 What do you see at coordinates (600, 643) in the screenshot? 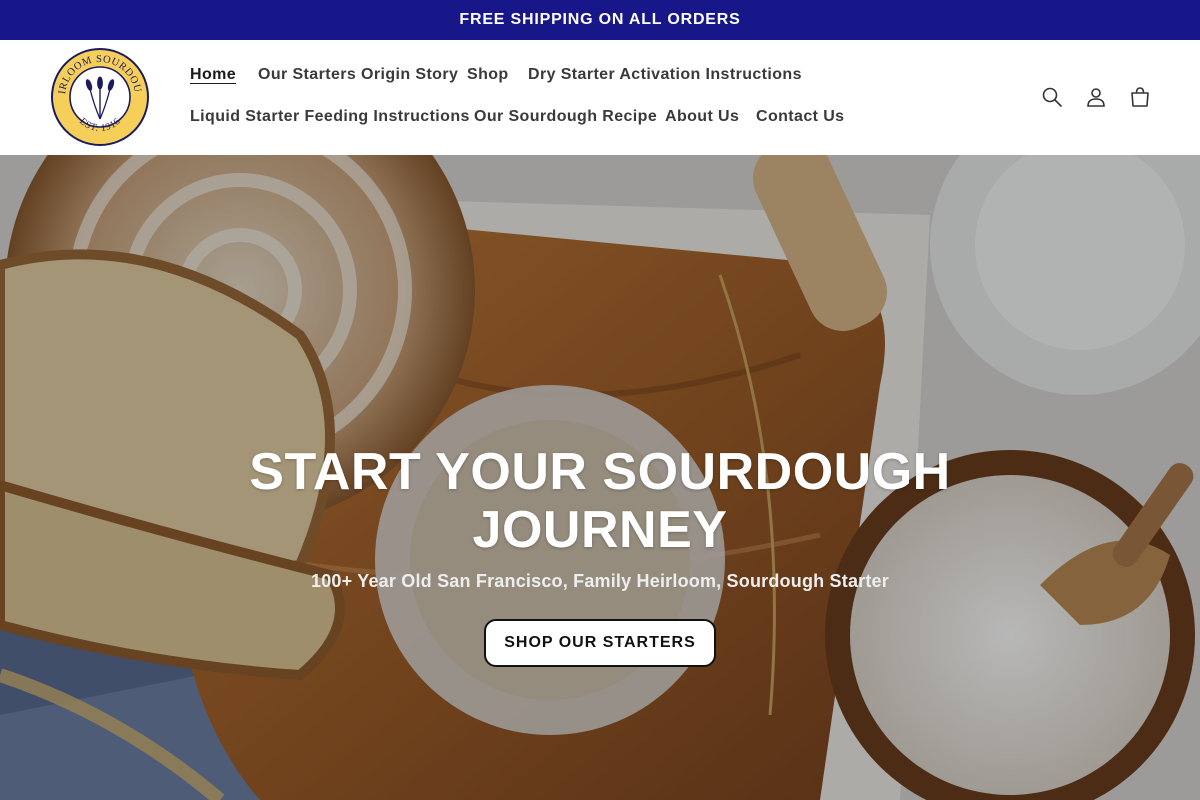
I see `shop-our-starters-button: SHOP OUR STARTERS` at bounding box center [600, 643].